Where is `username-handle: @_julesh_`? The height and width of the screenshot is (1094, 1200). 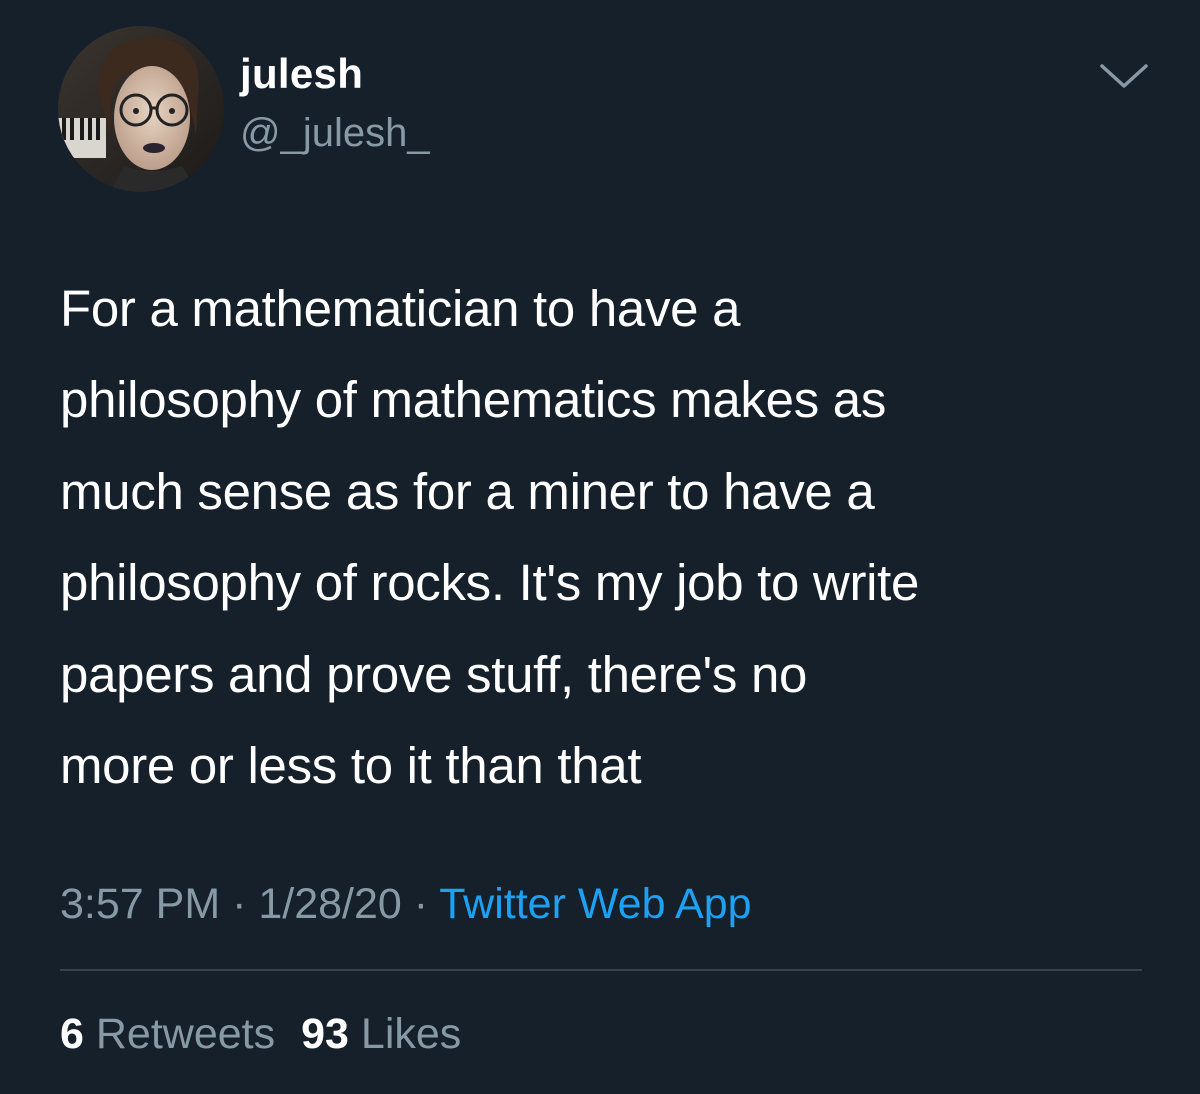 username-handle: @_julesh_ is located at coordinates (335, 133).